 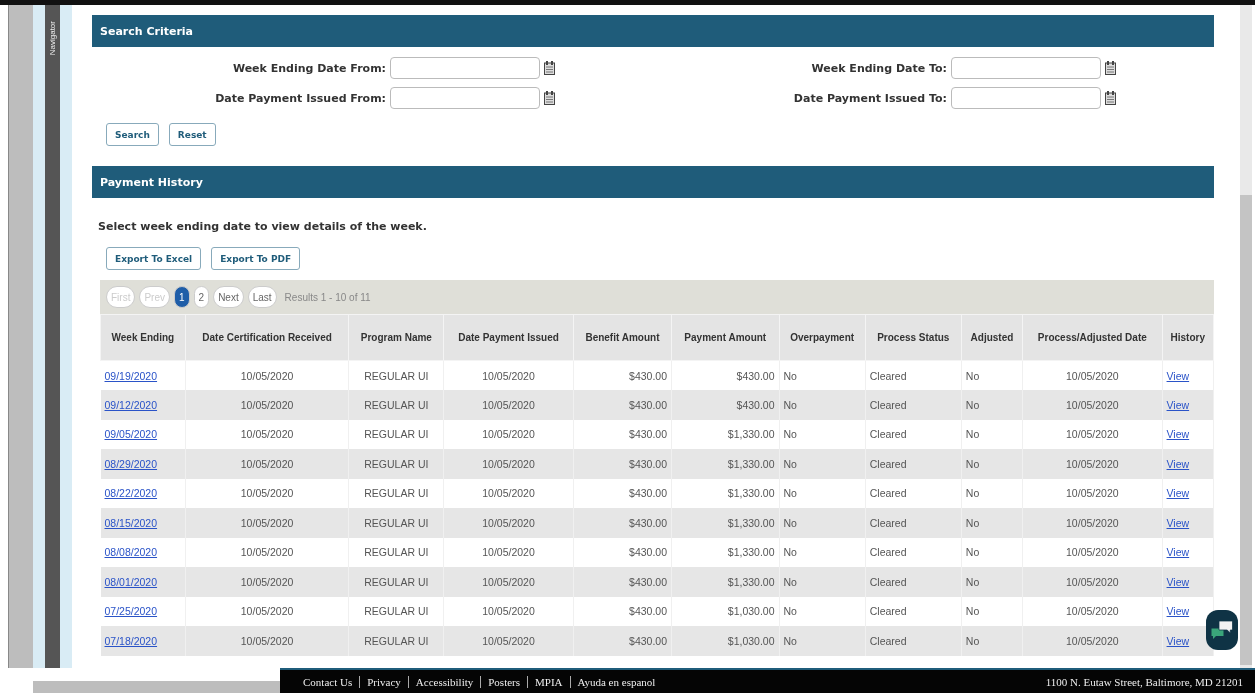 What do you see at coordinates (131, 640) in the screenshot?
I see `row-link: 07/18/2020` at bounding box center [131, 640].